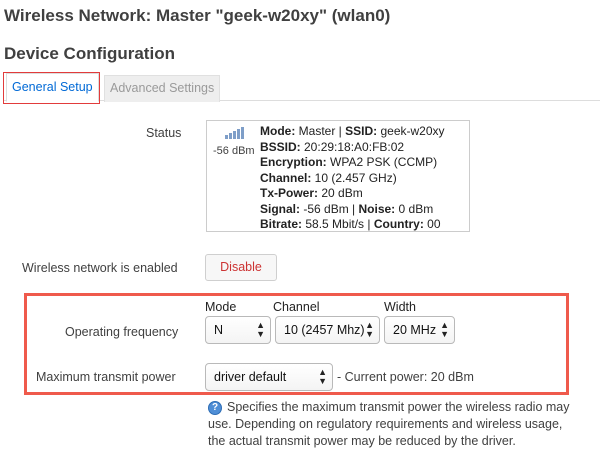 The width and height of the screenshot is (600, 469). Describe the element at coordinates (280, 208) in the screenshot. I see `signal-label: Signal:` at that location.